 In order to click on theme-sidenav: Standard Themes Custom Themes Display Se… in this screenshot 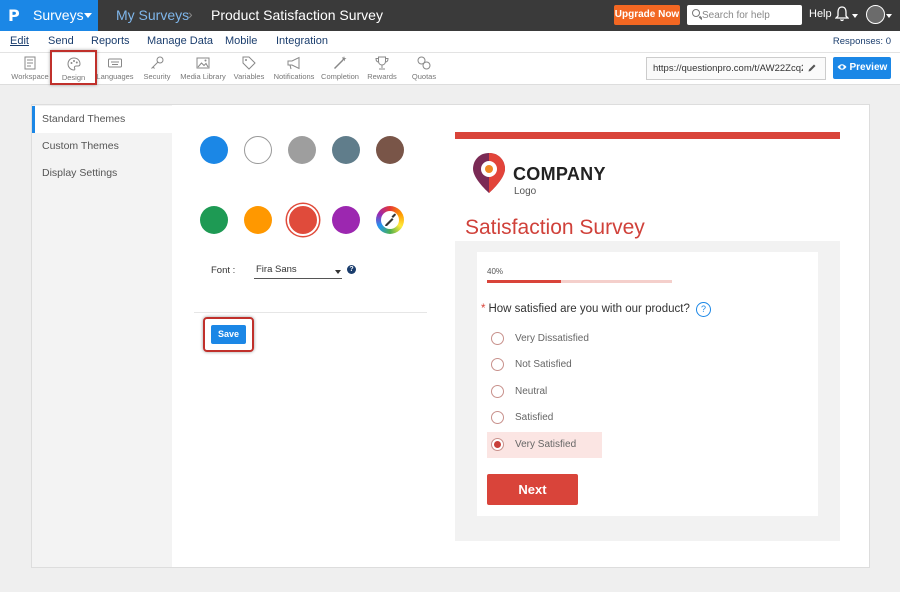, I will do `click(102, 336)`.